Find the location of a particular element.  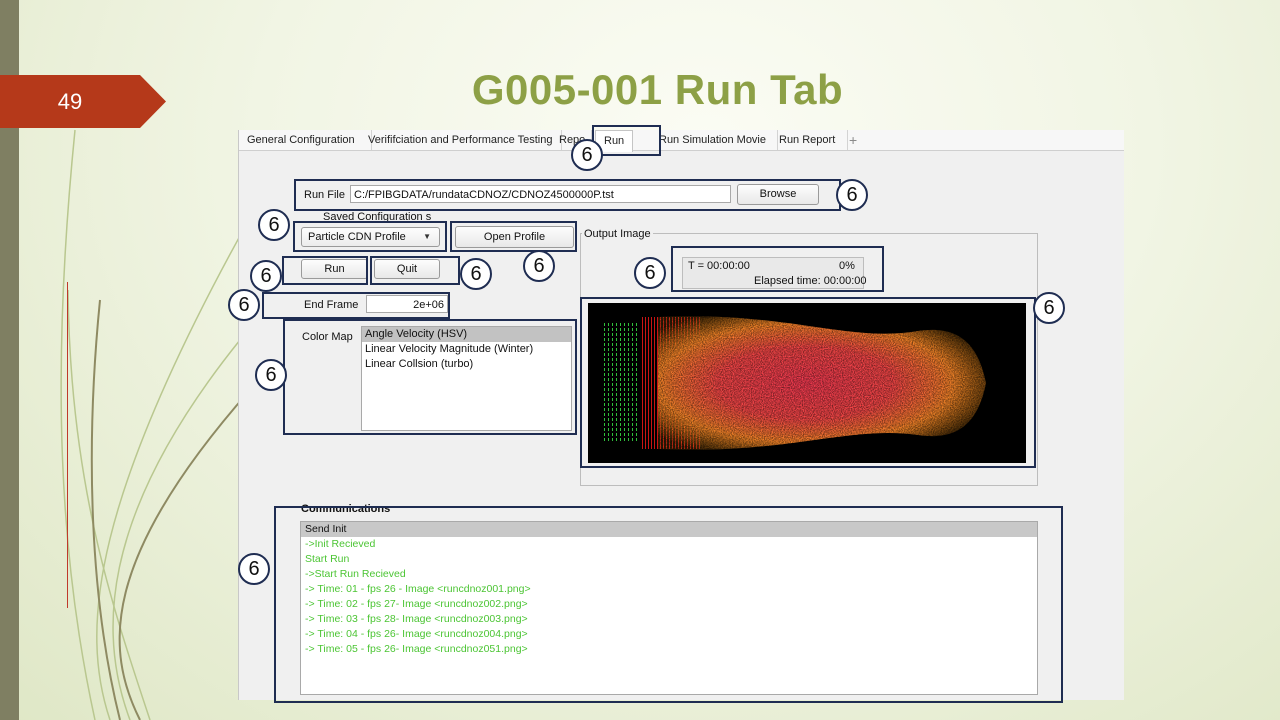

highlight-run-file is located at coordinates (567, 195).